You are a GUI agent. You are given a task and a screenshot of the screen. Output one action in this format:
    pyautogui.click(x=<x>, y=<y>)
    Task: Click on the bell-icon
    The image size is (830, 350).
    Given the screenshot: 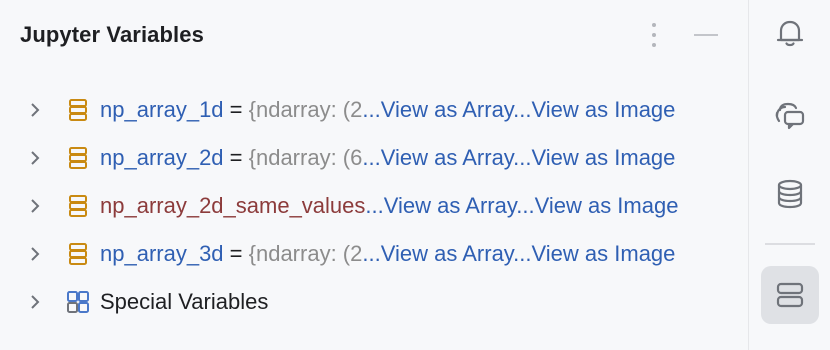 What is the action you would take?
    pyautogui.click(x=790, y=33)
    